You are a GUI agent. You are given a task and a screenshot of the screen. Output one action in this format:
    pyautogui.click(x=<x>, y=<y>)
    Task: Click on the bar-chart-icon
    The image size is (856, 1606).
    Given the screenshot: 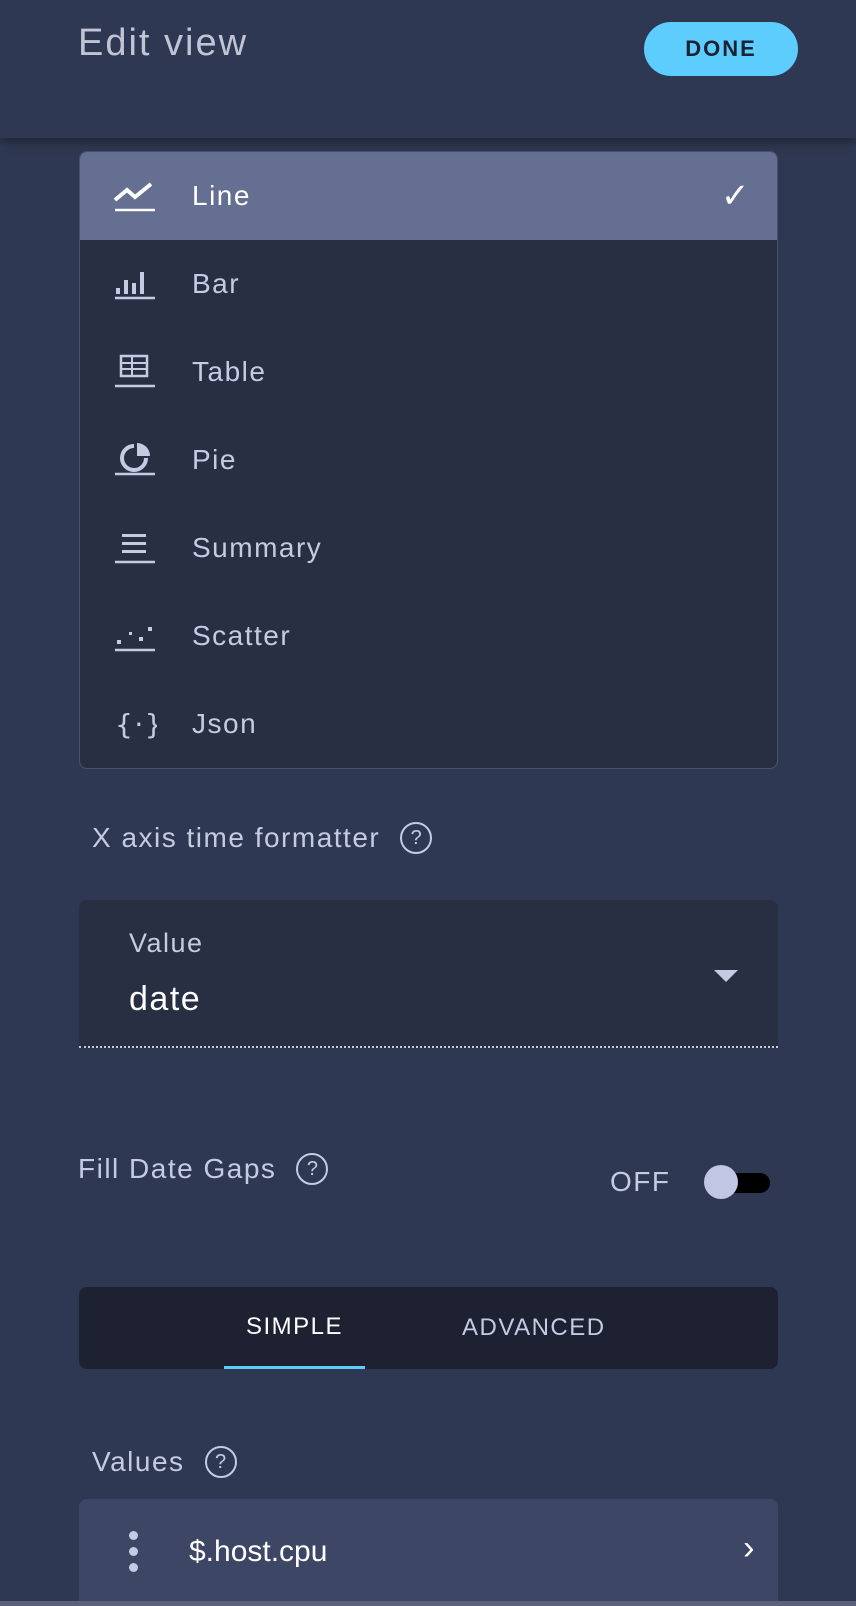 What is the action you would take?
    pyautogui.click(x=135, y=286)
    